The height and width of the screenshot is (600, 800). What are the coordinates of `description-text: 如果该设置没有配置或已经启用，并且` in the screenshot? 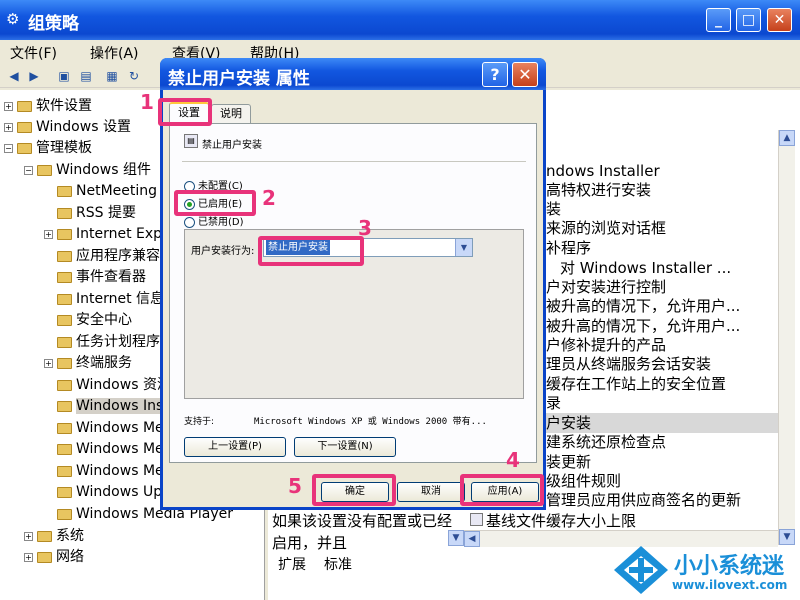 It's located at (362, 532).